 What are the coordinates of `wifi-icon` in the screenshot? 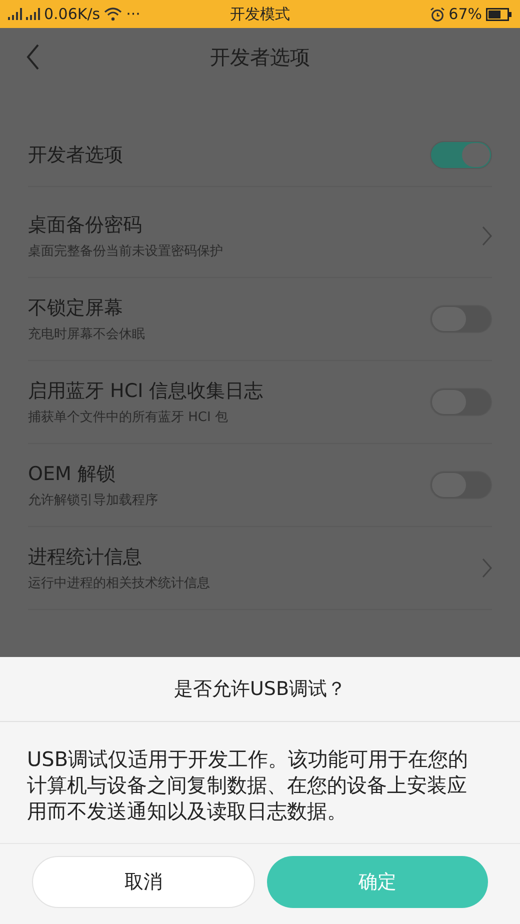 It's located at (113, 14).